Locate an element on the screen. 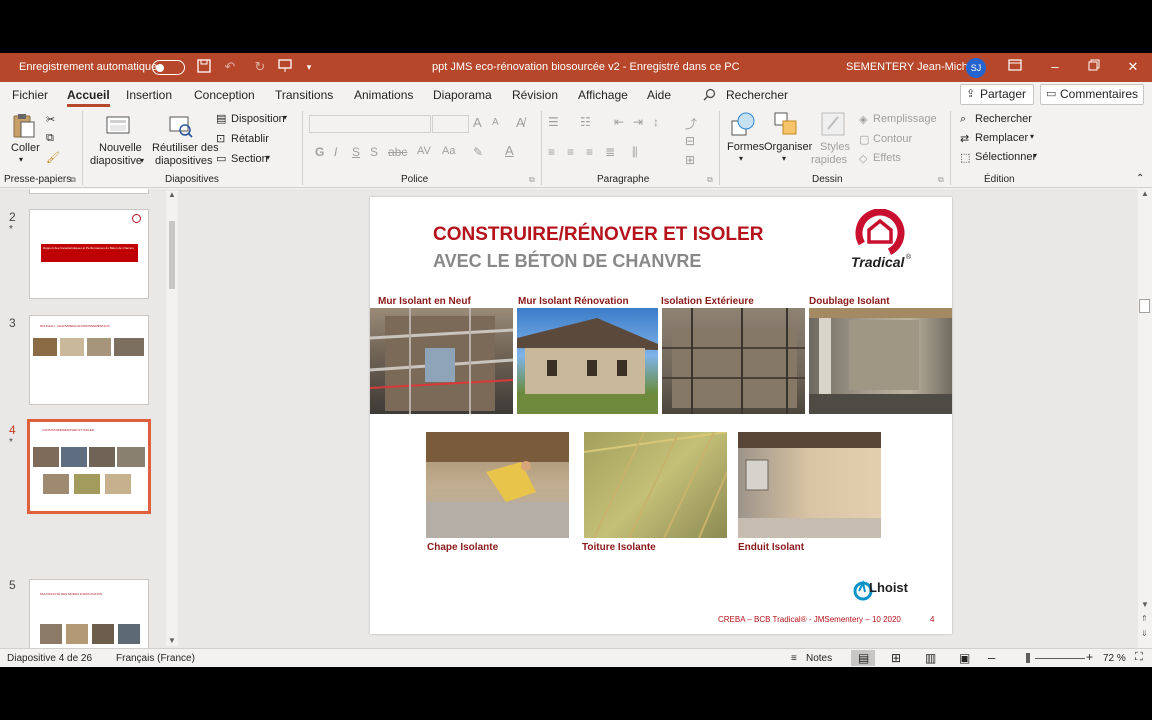 The image size is (1152, 720). collapse-ribbon-icon: ⌃ is located at coordinates (1140, 178).